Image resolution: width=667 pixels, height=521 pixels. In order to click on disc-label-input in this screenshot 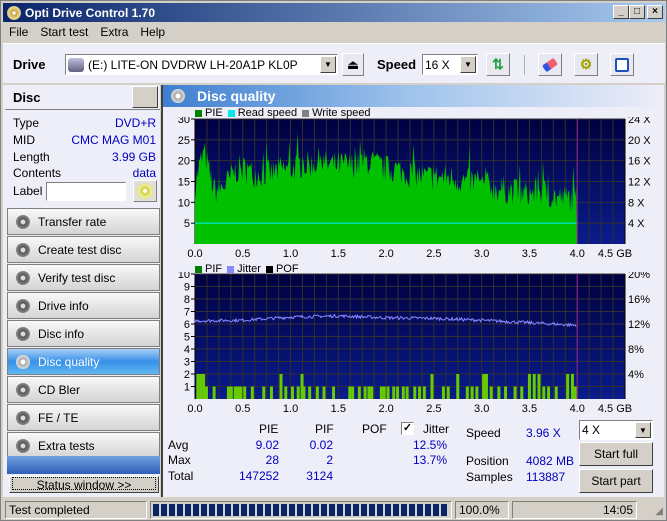, I will do `click(86, 191)`.